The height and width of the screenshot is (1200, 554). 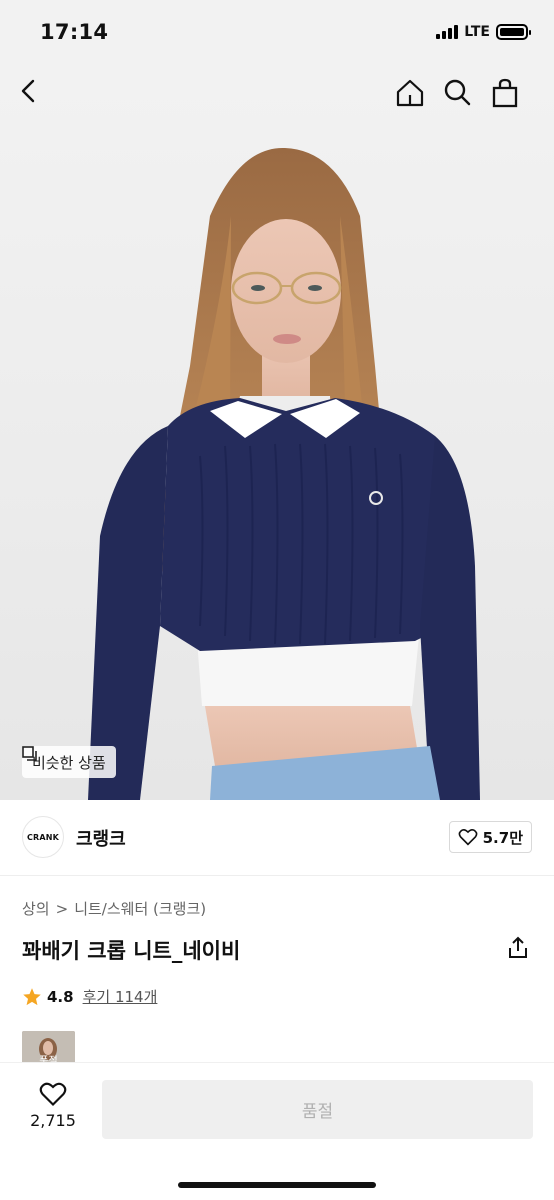 What do you see at coordinates (277, 33) in the screenshot?
I see `status-bar: 17:14 LTE` at bounding box center [277, 33].